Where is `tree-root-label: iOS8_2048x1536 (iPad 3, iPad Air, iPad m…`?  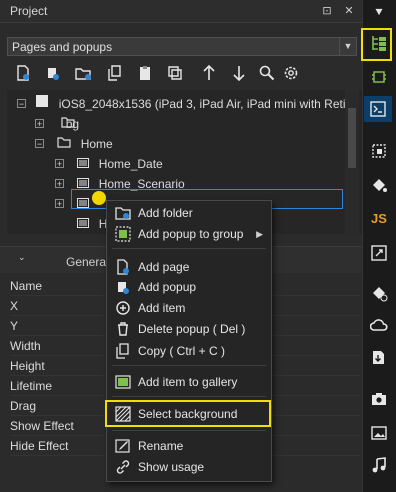 tree-root-label: iOS8_2048x1536 (iPad 3, iPad Air, iPad m… is located at coordinates (208, 103).